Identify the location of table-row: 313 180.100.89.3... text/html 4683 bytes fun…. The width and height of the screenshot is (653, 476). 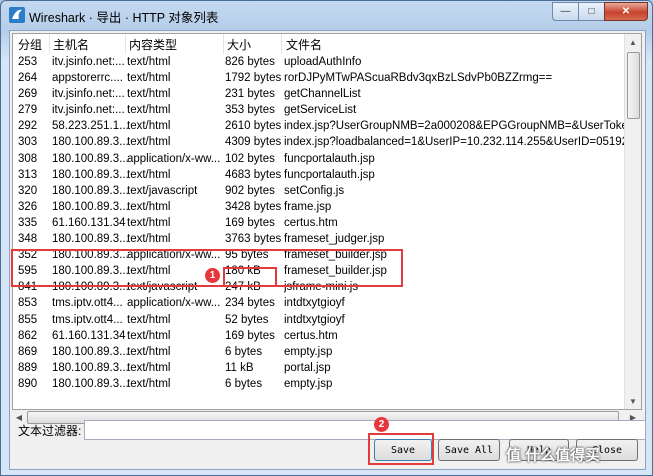
(319, 175).